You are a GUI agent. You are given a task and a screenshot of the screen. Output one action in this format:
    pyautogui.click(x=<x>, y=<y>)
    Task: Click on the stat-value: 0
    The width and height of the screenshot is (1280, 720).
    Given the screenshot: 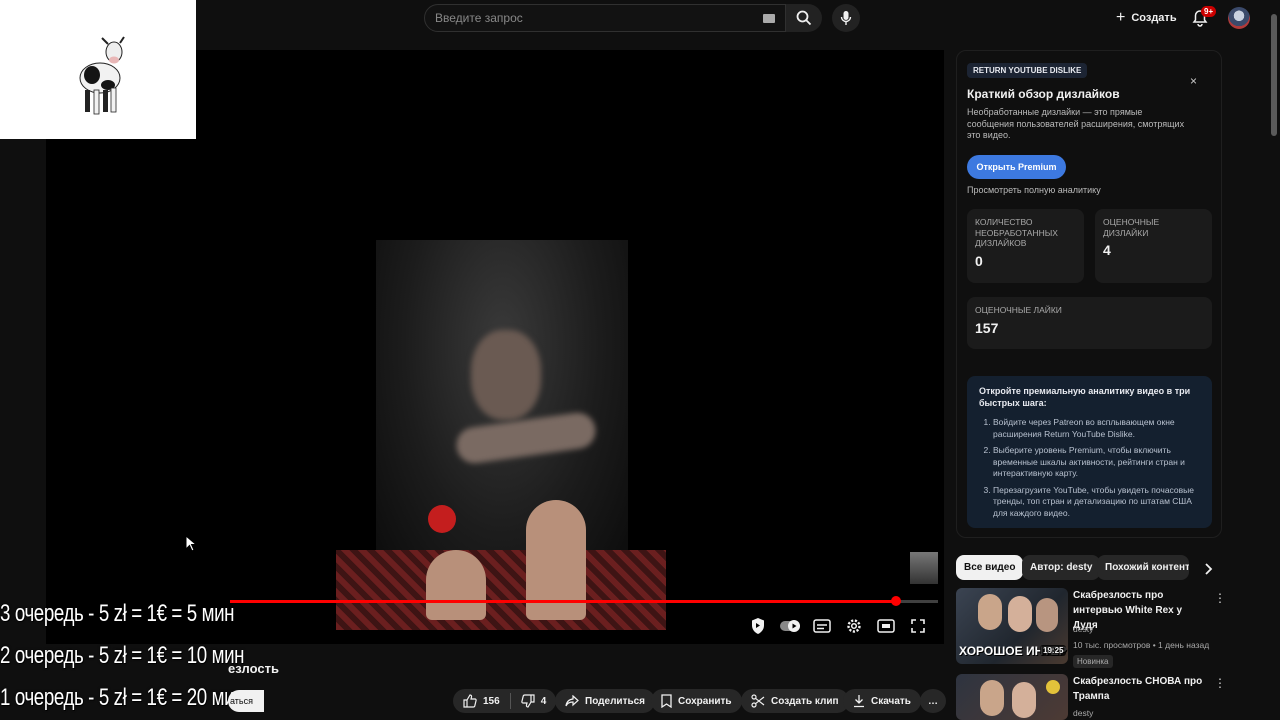 What is the action you would take?
    pyautogui.click(x=979, y=260)
    